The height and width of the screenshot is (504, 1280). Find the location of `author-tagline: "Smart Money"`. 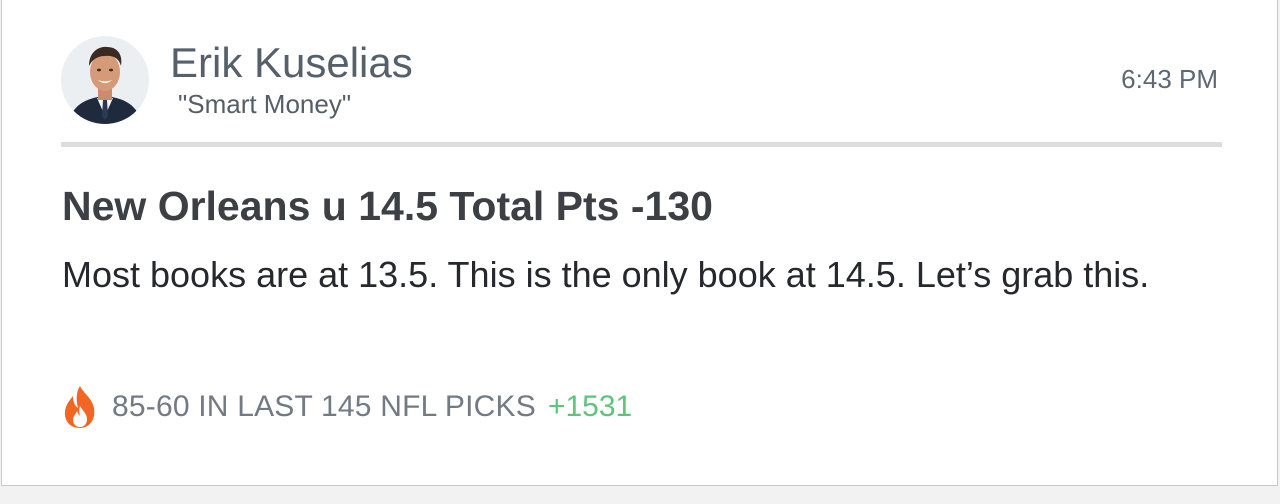

author-tagline: "Smart Money" is located at coordinates (265, 104).